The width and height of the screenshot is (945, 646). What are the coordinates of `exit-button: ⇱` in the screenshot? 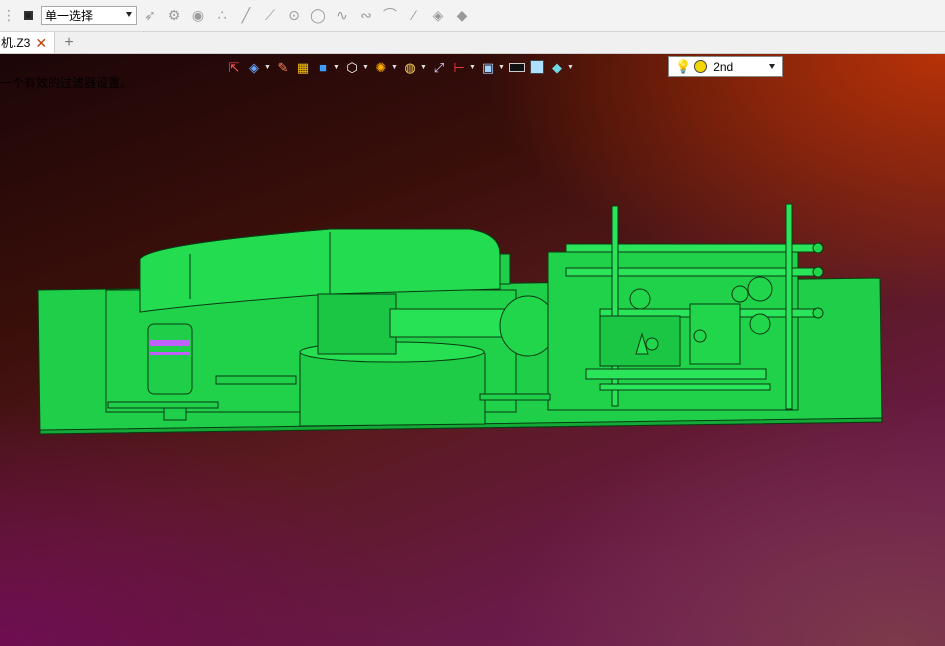 It's located at (234, 67).